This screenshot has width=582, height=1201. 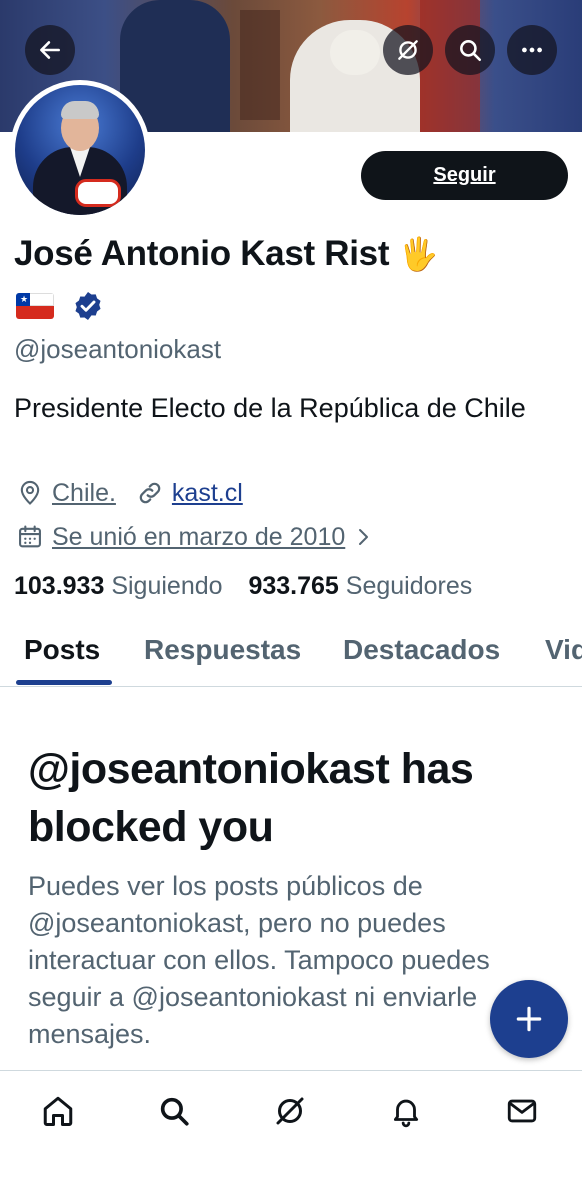 I want to click on profile-handle: @joseantoniokast, so click(x=118, y=349).